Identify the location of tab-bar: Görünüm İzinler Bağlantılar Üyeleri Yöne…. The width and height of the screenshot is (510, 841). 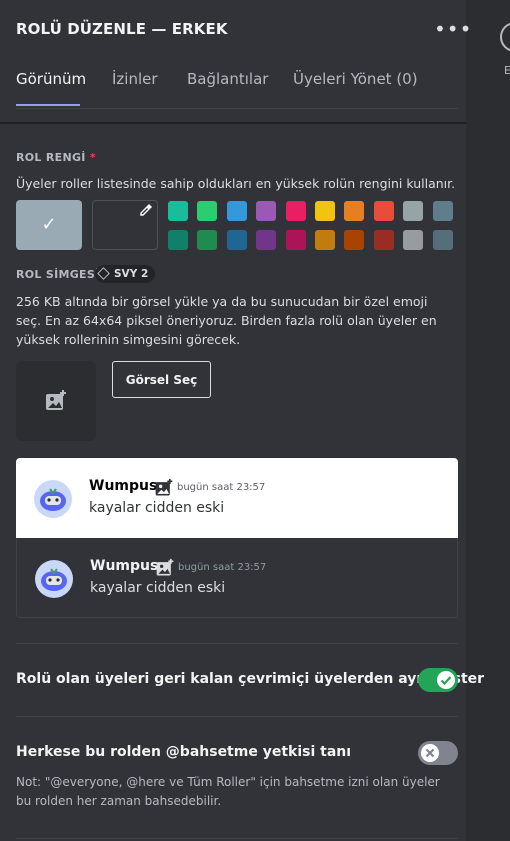
(237, 88).